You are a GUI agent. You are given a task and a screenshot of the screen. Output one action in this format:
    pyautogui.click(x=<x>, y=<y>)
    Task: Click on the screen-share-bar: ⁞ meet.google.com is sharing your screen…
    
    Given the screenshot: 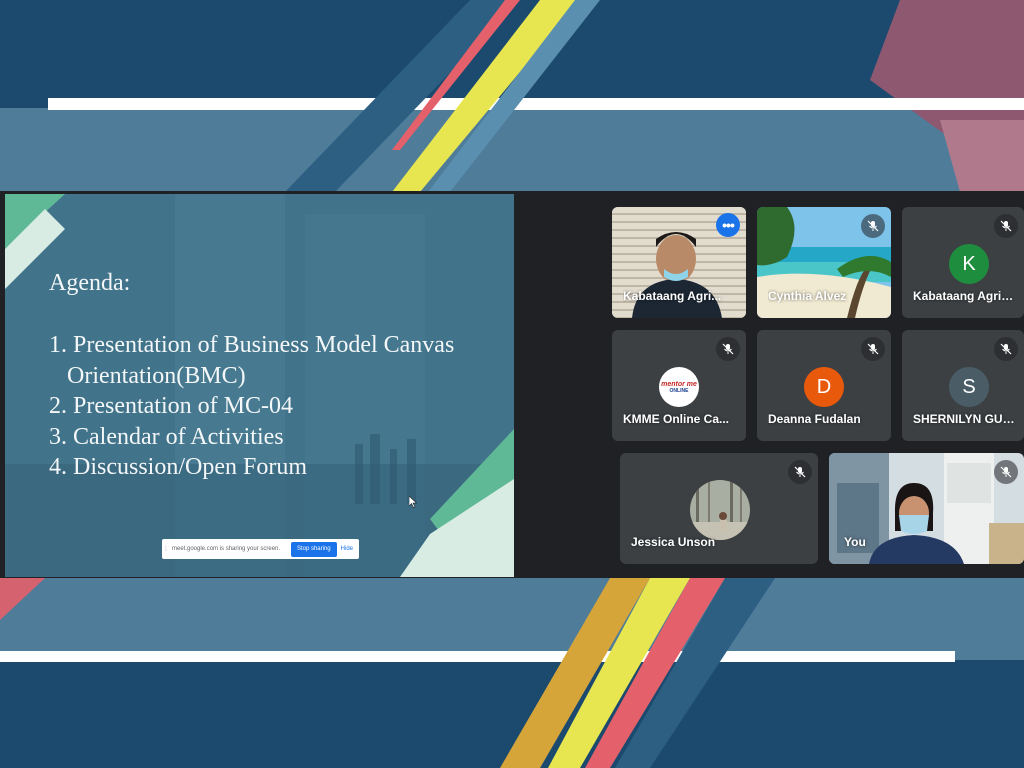 What is the action you would take?
    pyautogui.click(x=260, y=549)
    